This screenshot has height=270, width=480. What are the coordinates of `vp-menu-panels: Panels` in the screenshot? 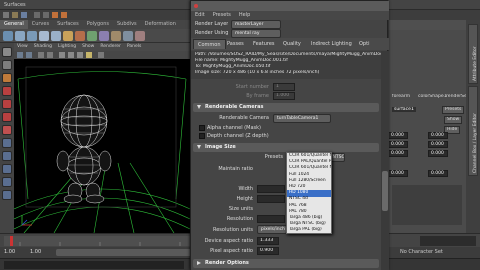 It's located at (134, 47).